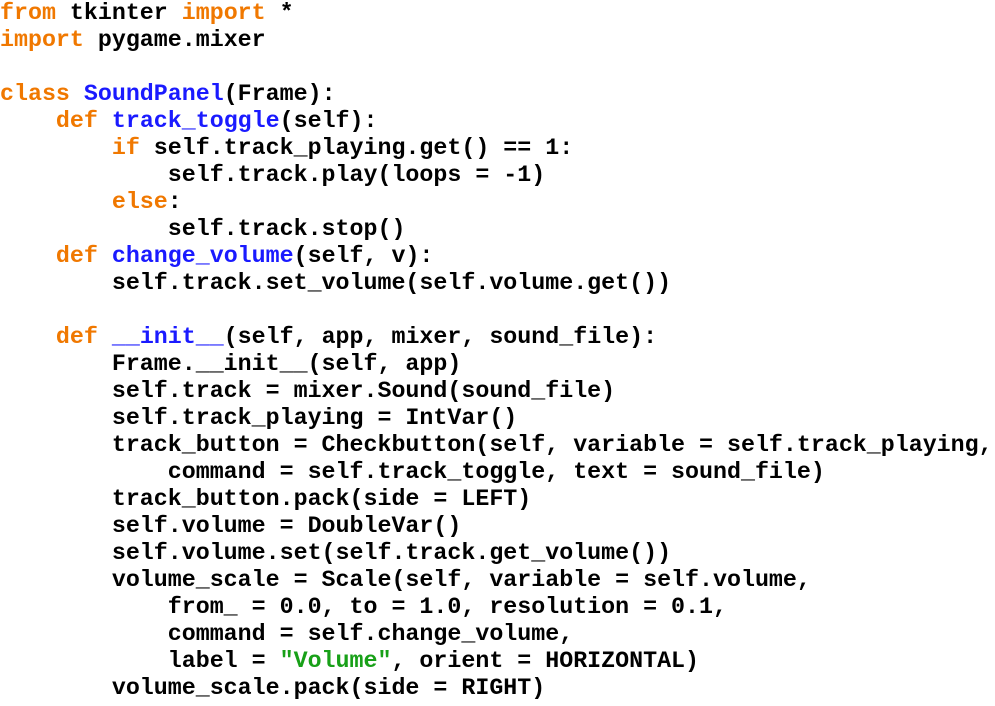  Describe the element at coordinates (35, 94) in the screenshot. I see `code-token-keyword: class` at that location.